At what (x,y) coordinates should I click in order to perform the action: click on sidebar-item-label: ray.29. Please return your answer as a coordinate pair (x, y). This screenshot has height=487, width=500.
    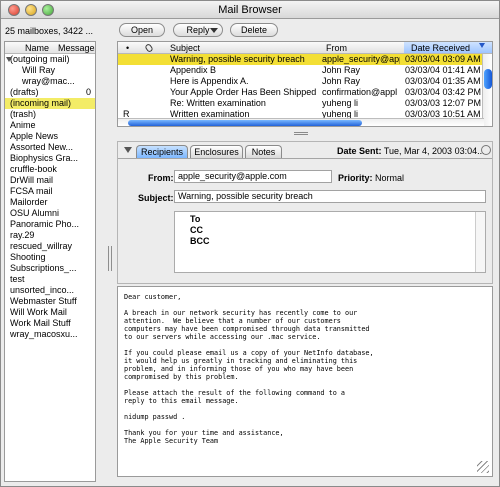
    Looking at the image, I should click on (22, 235).